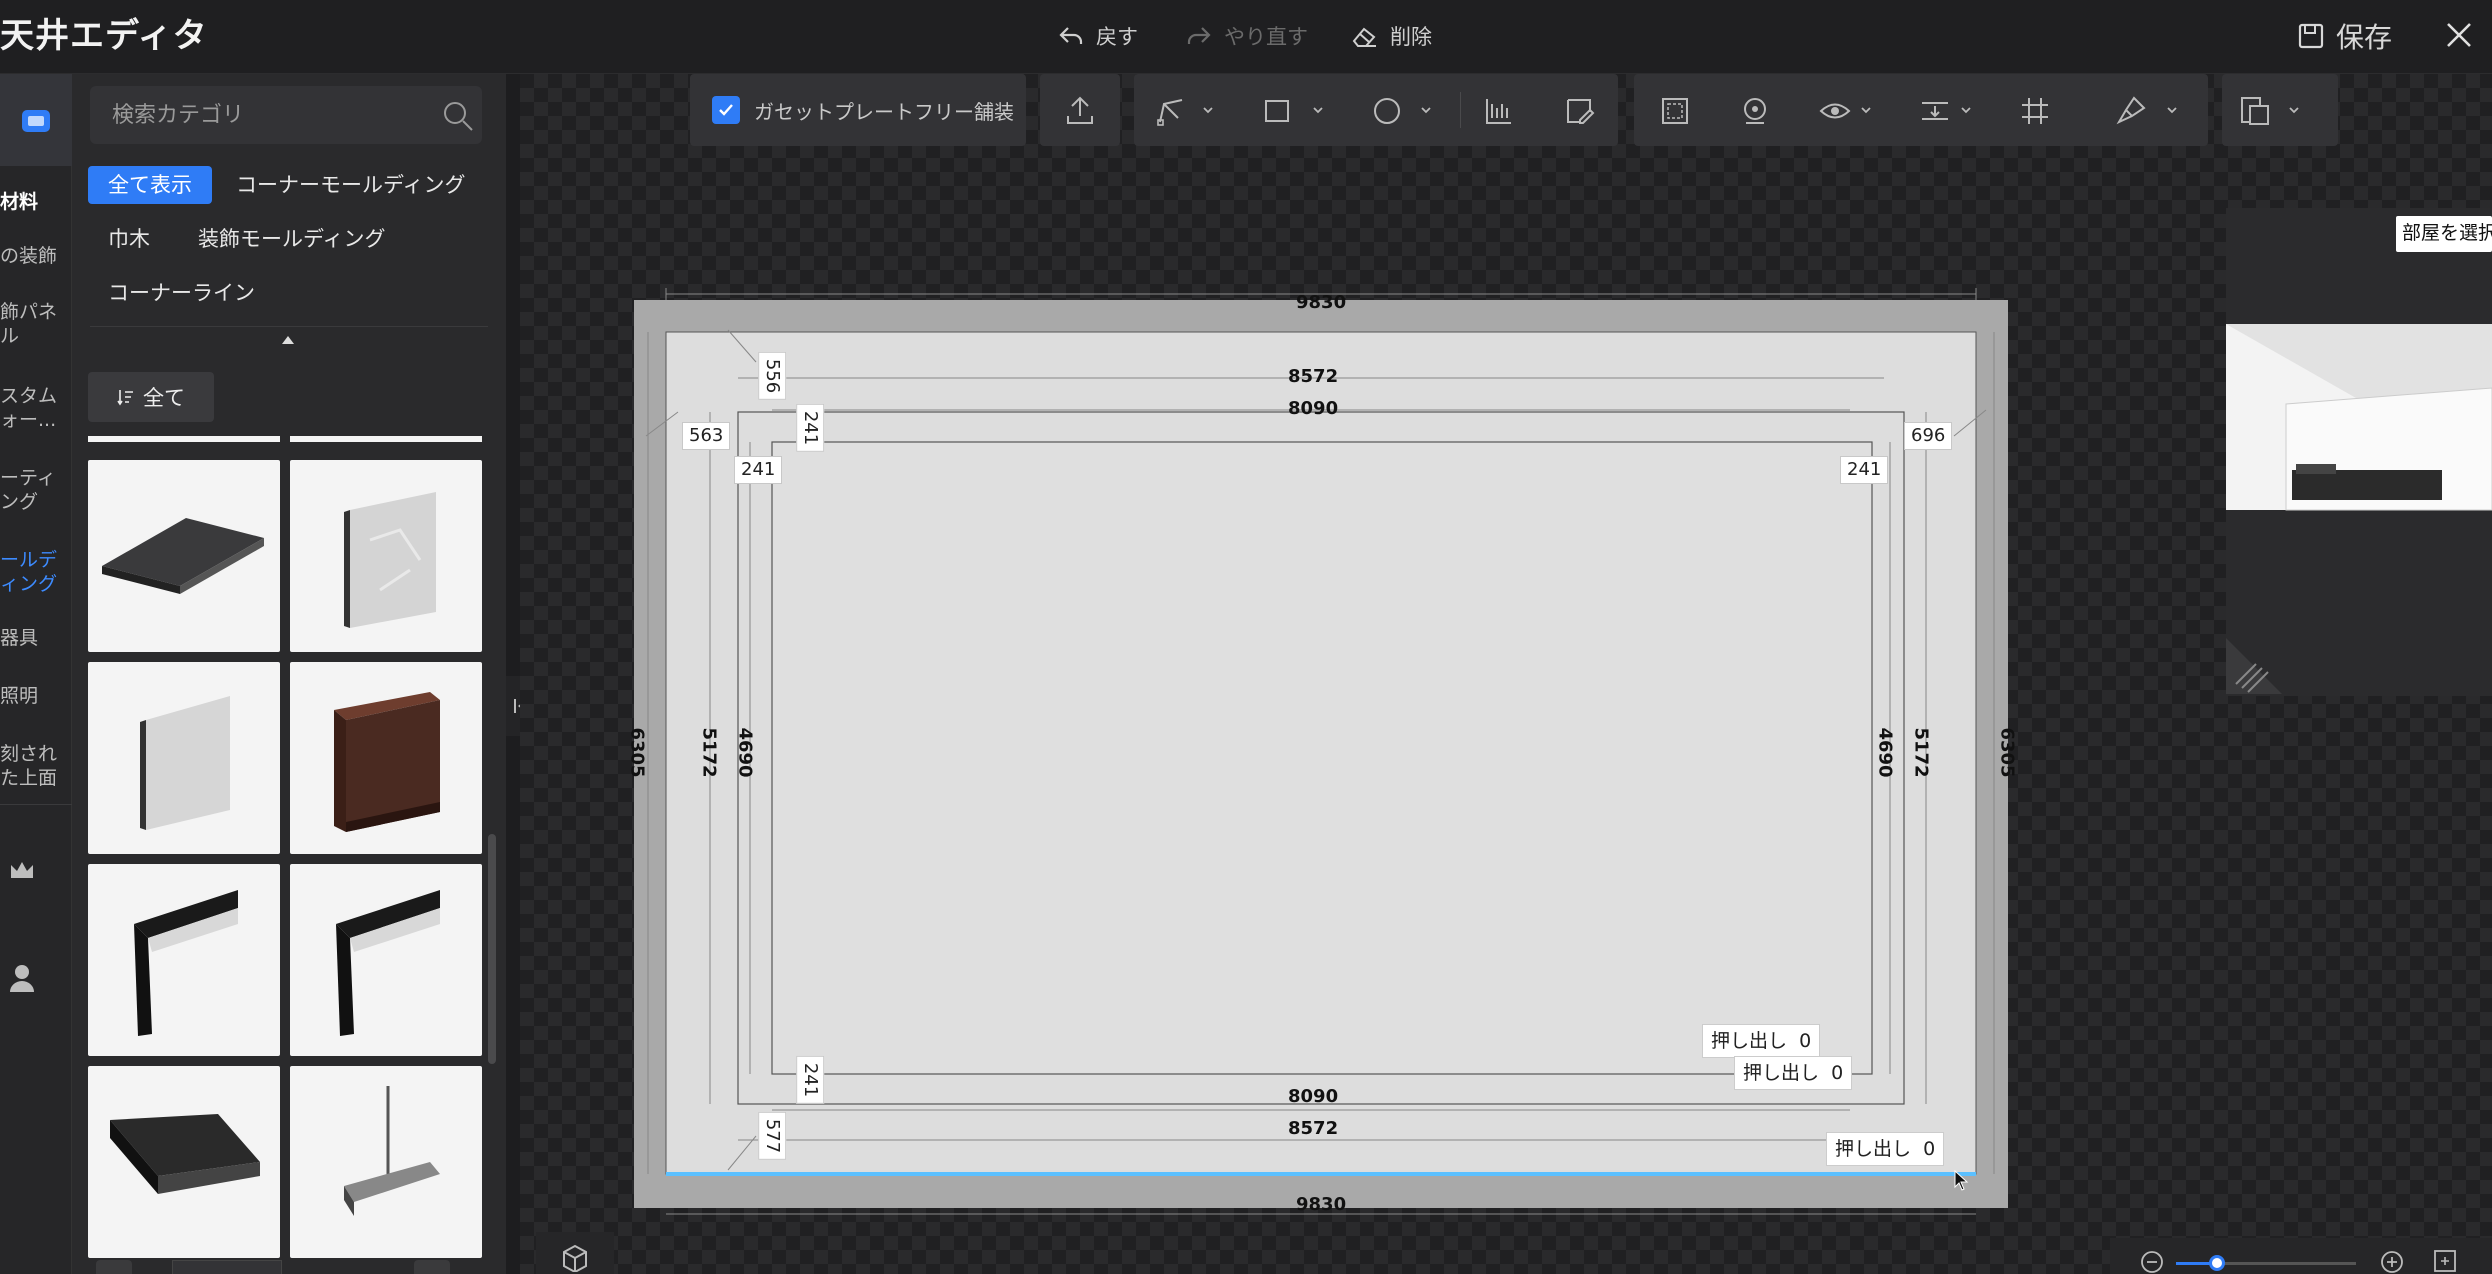 This screenshot has width=2492, height=1274. Describe the element at coordinates (1885, 1149) in the screenshot. I see `extrude-field-3: 押し出し 0` at that location.